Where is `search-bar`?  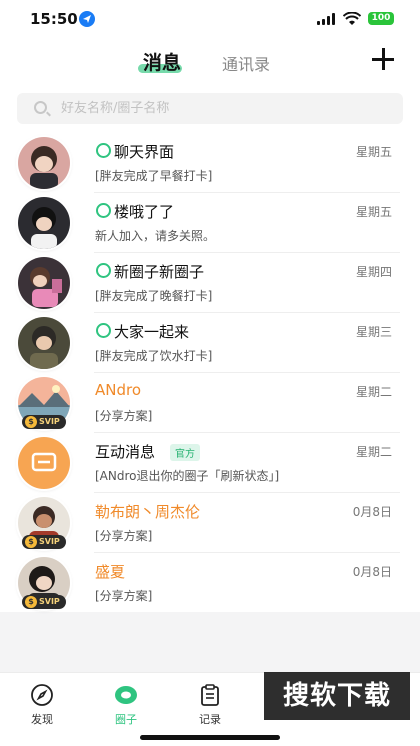
search-bar is located at coordinates (210, 108).